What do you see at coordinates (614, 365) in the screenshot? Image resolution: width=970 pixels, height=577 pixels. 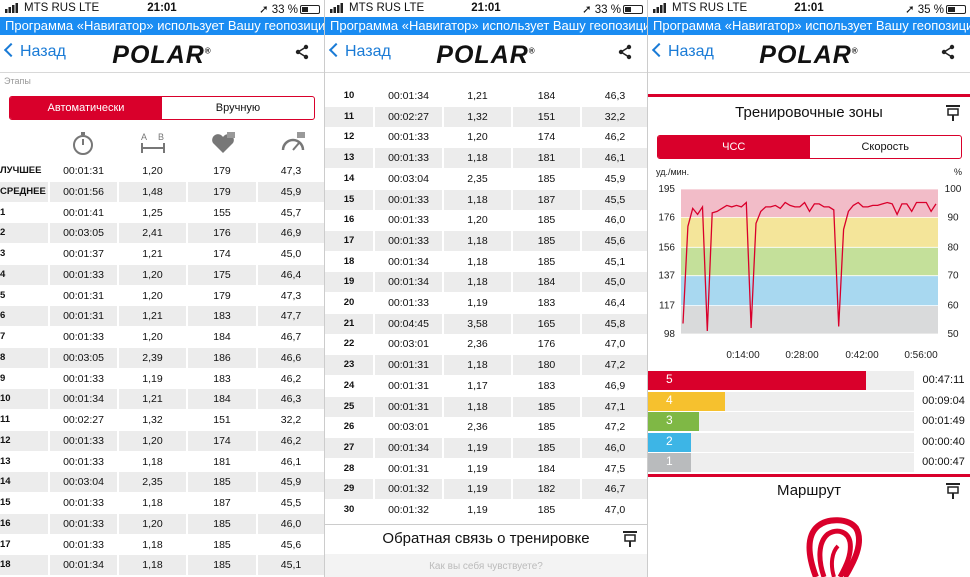 I see `lap-speed: 47,2` at bounding box center [614, 365].